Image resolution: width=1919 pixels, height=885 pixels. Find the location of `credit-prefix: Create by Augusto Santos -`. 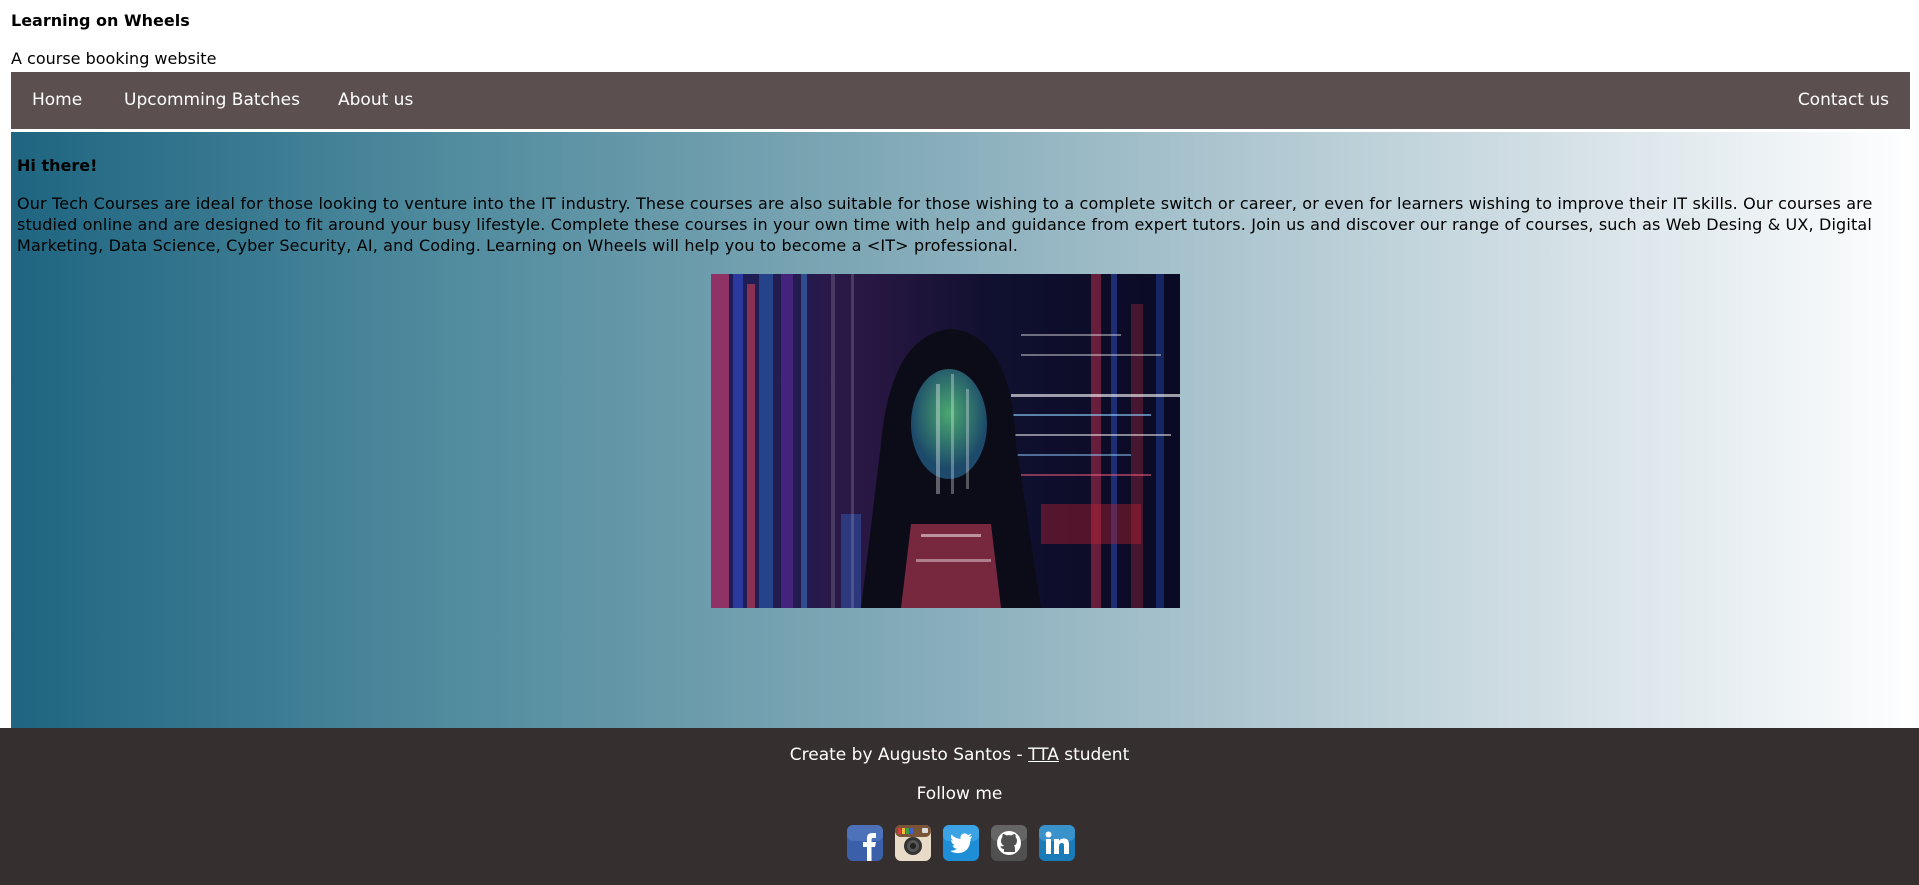

credit-prefix: Create by Augusto Santos - is located at coordinates (909, 755).